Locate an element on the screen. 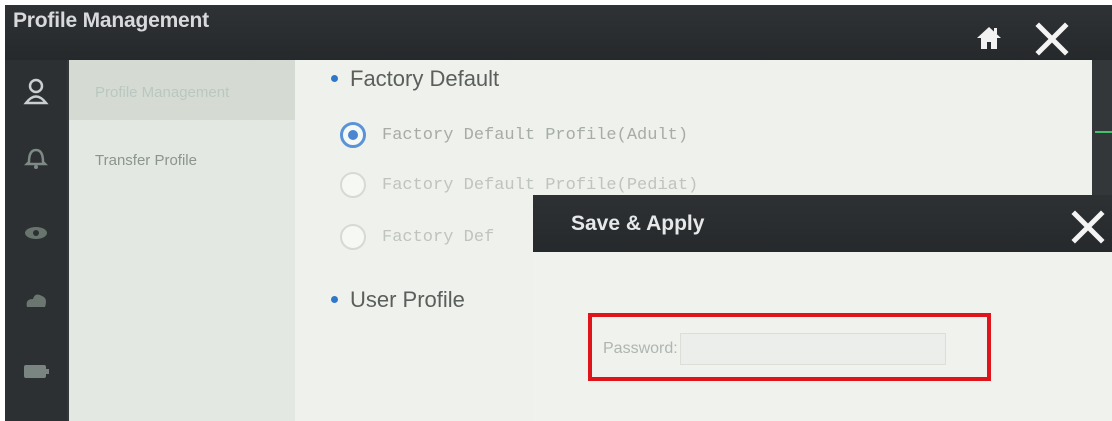 This screenshot has width=1112, height=421. radio-label: Factory Default Profile(Pediat) is located at coordinates (540, 185).